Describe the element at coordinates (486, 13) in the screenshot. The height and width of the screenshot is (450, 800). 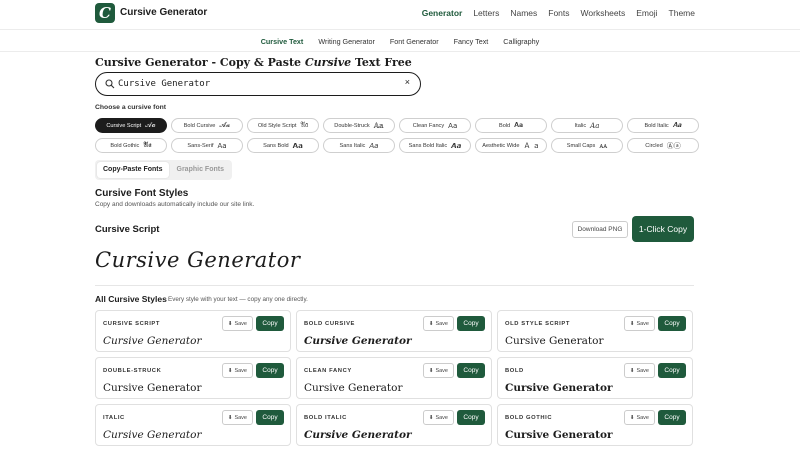
I see `nav-item-letters: Letters` at that location.